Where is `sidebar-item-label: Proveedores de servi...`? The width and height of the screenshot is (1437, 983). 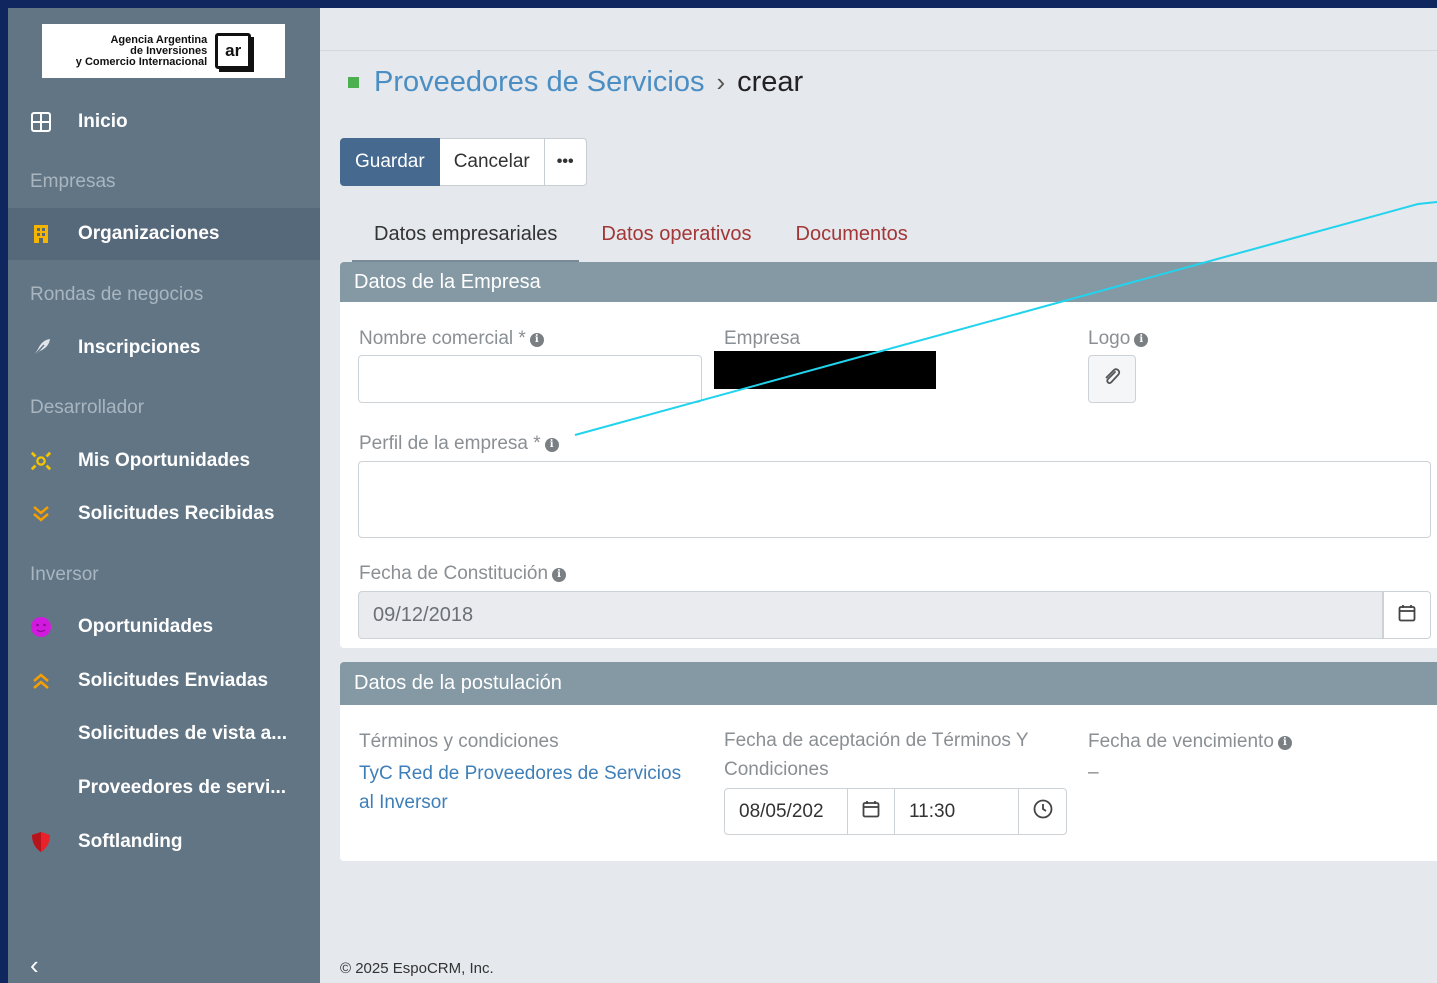 sidebar-item-label: Proveedores de servi... is located at coordinates (182, 787).